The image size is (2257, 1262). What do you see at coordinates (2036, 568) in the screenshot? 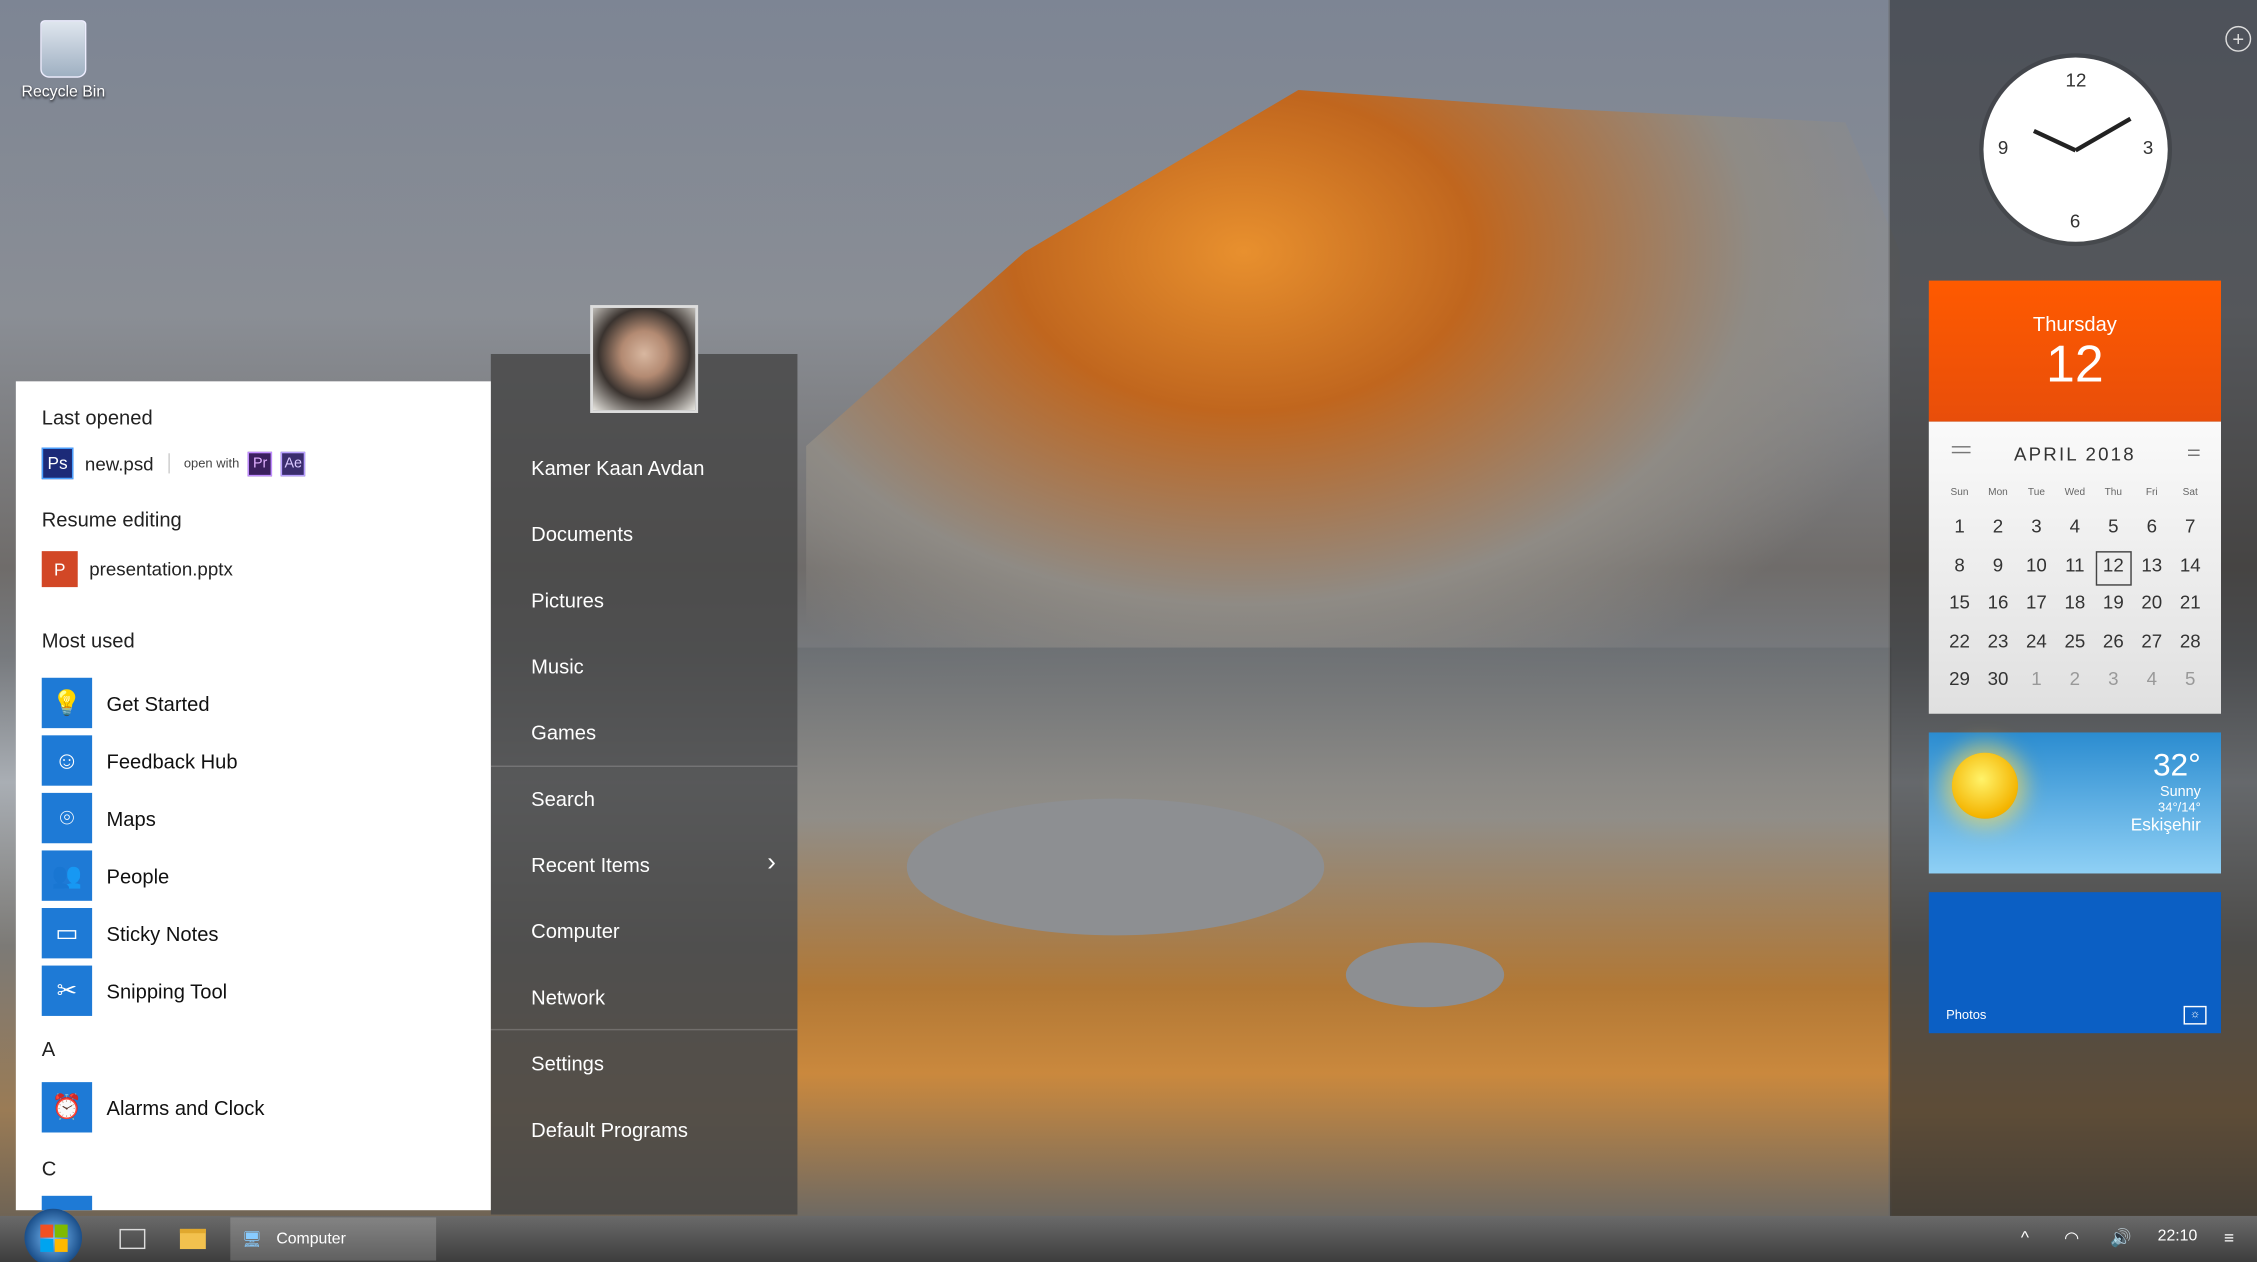
I see `calendar-day: 10` at bounding box center [2036, 568].